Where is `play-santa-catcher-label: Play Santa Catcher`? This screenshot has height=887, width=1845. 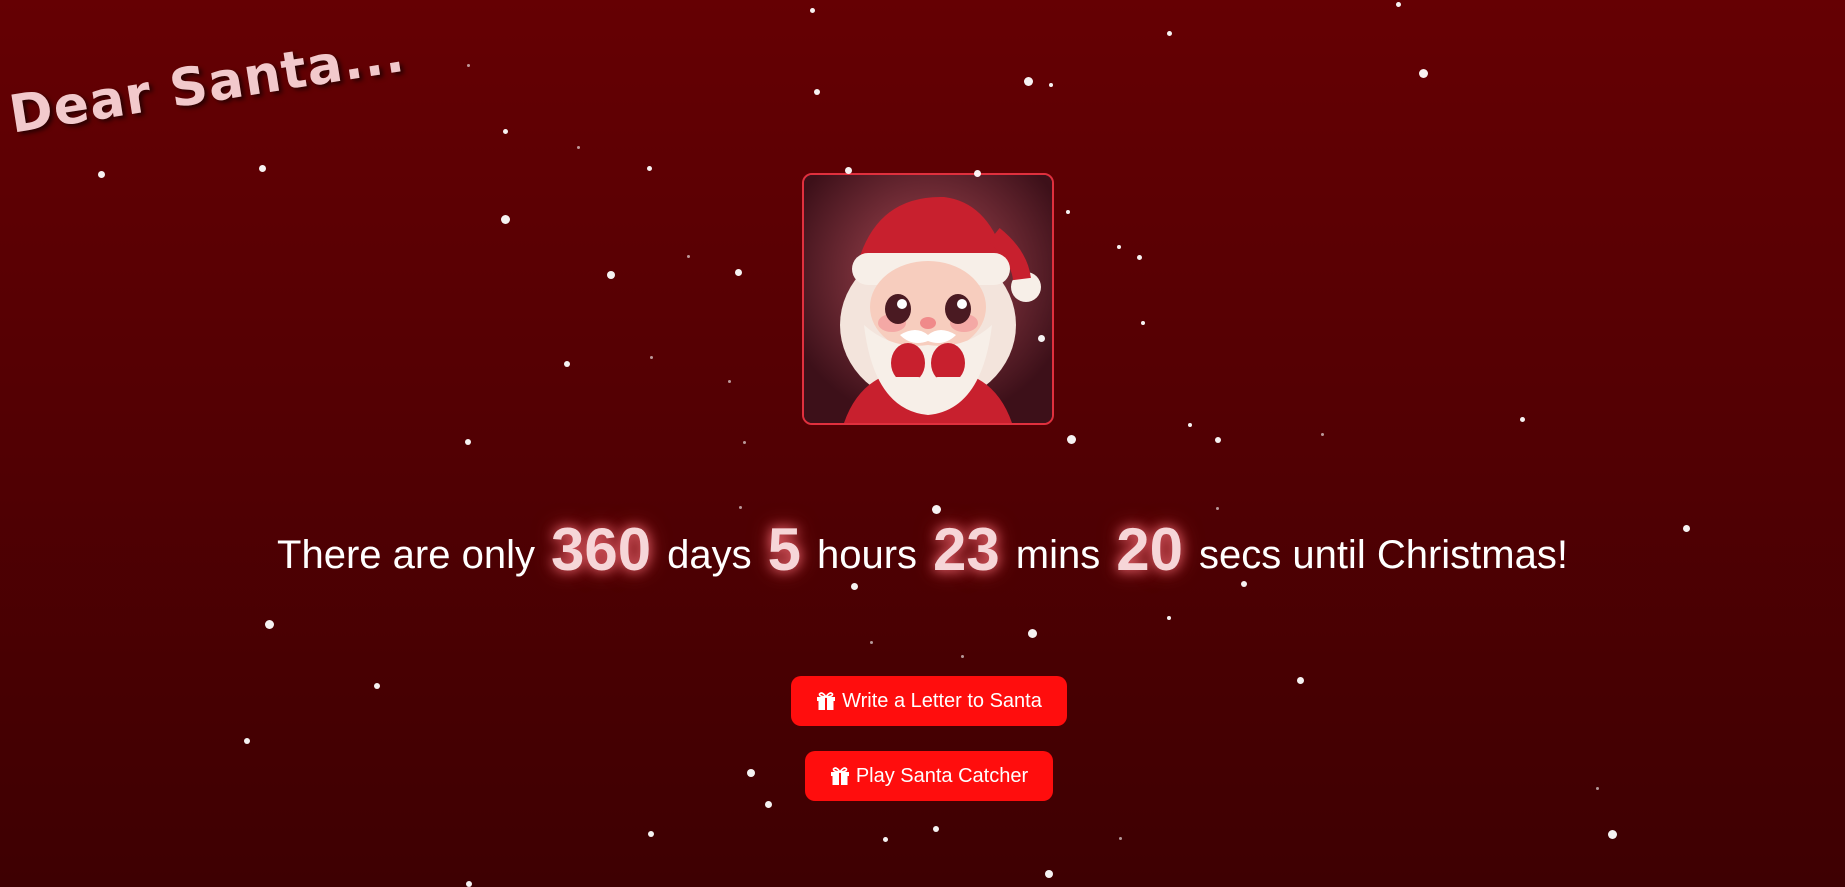 play-santa-catcher-label: Play Santa Catcher is located at coordinates (942, 775).